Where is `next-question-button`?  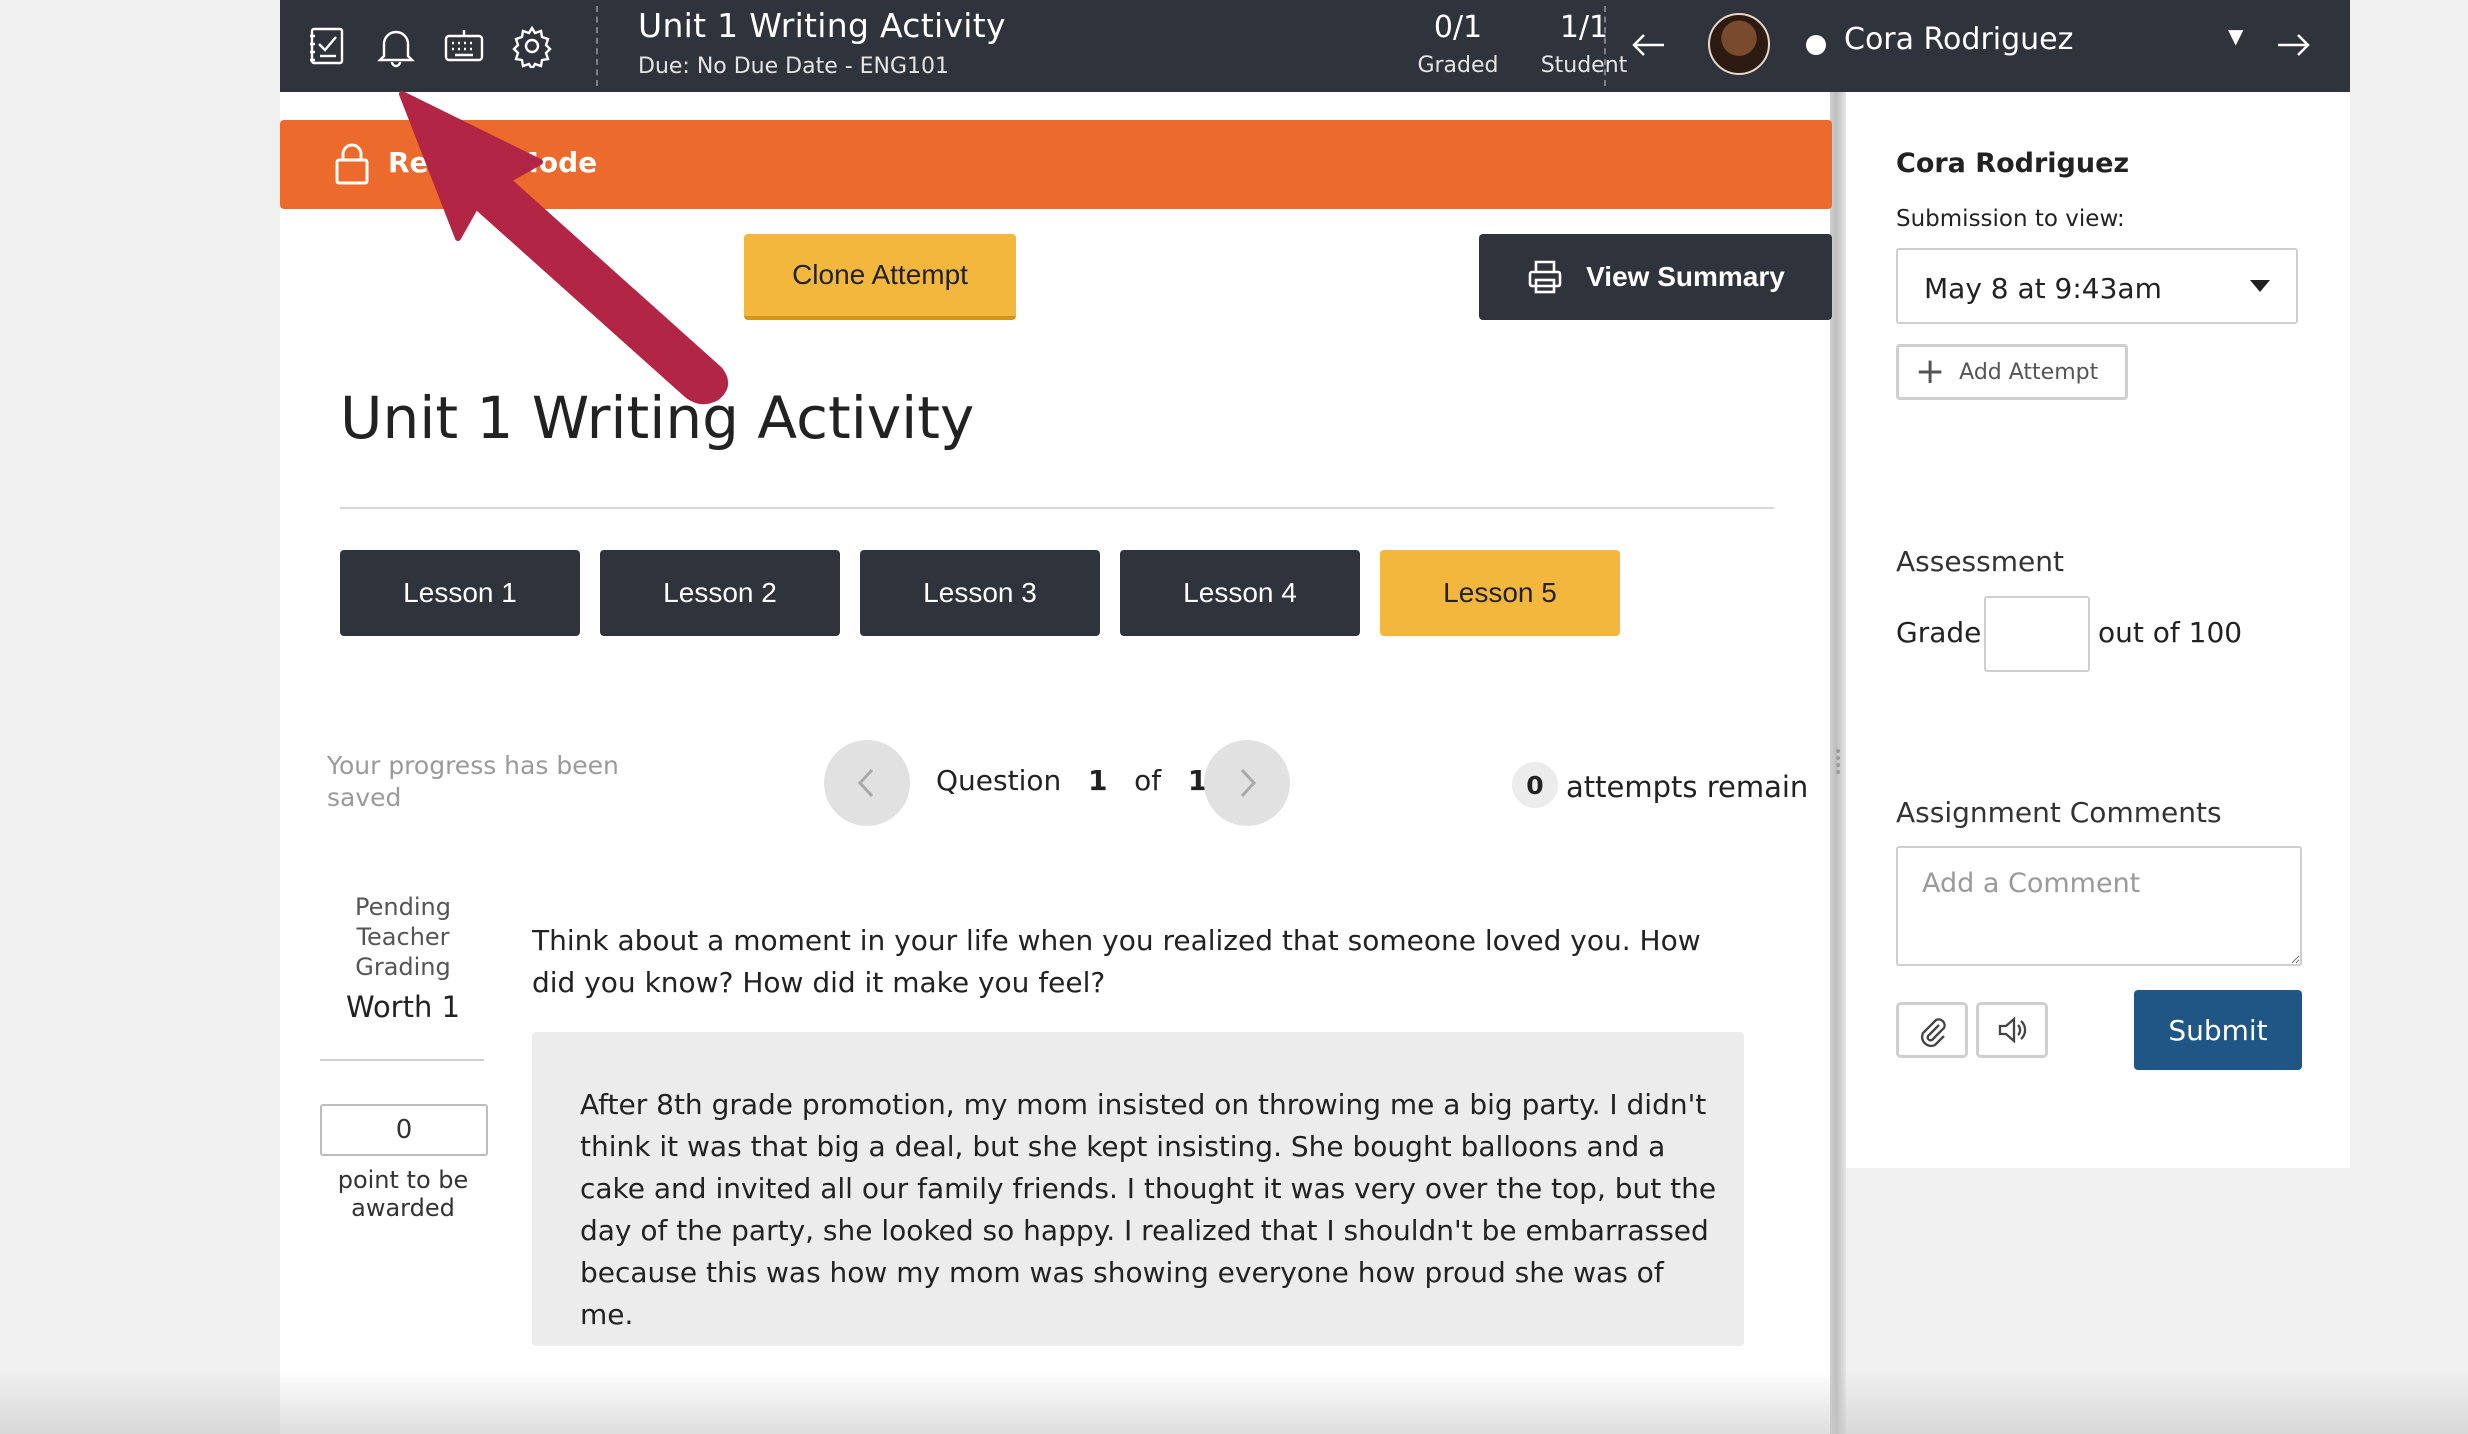
next-question-button is located at coordinates (1247, 783).